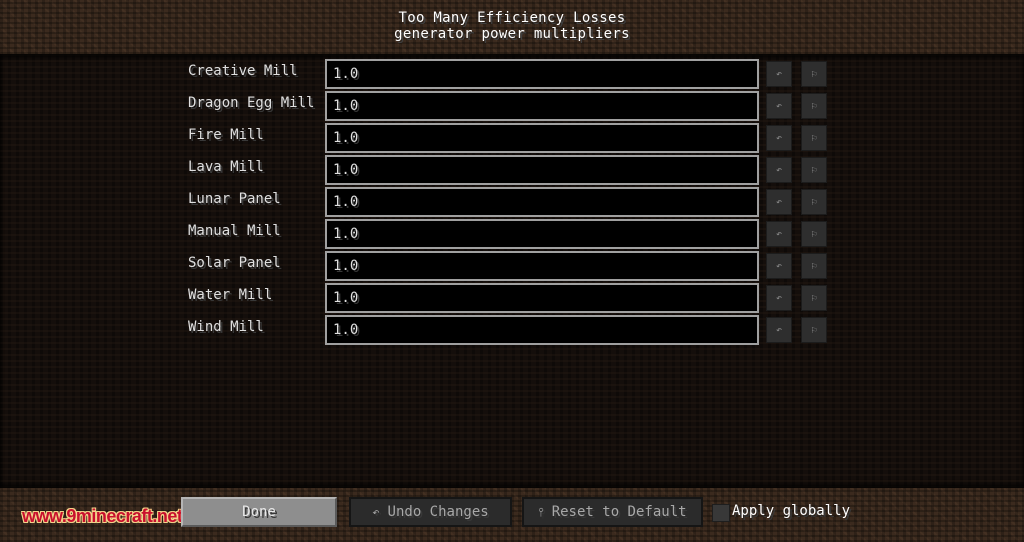 This screenshot has width=1024, height=542. I want to click on config-row: Water Mill ↶ ⚐, so click(512, 298).